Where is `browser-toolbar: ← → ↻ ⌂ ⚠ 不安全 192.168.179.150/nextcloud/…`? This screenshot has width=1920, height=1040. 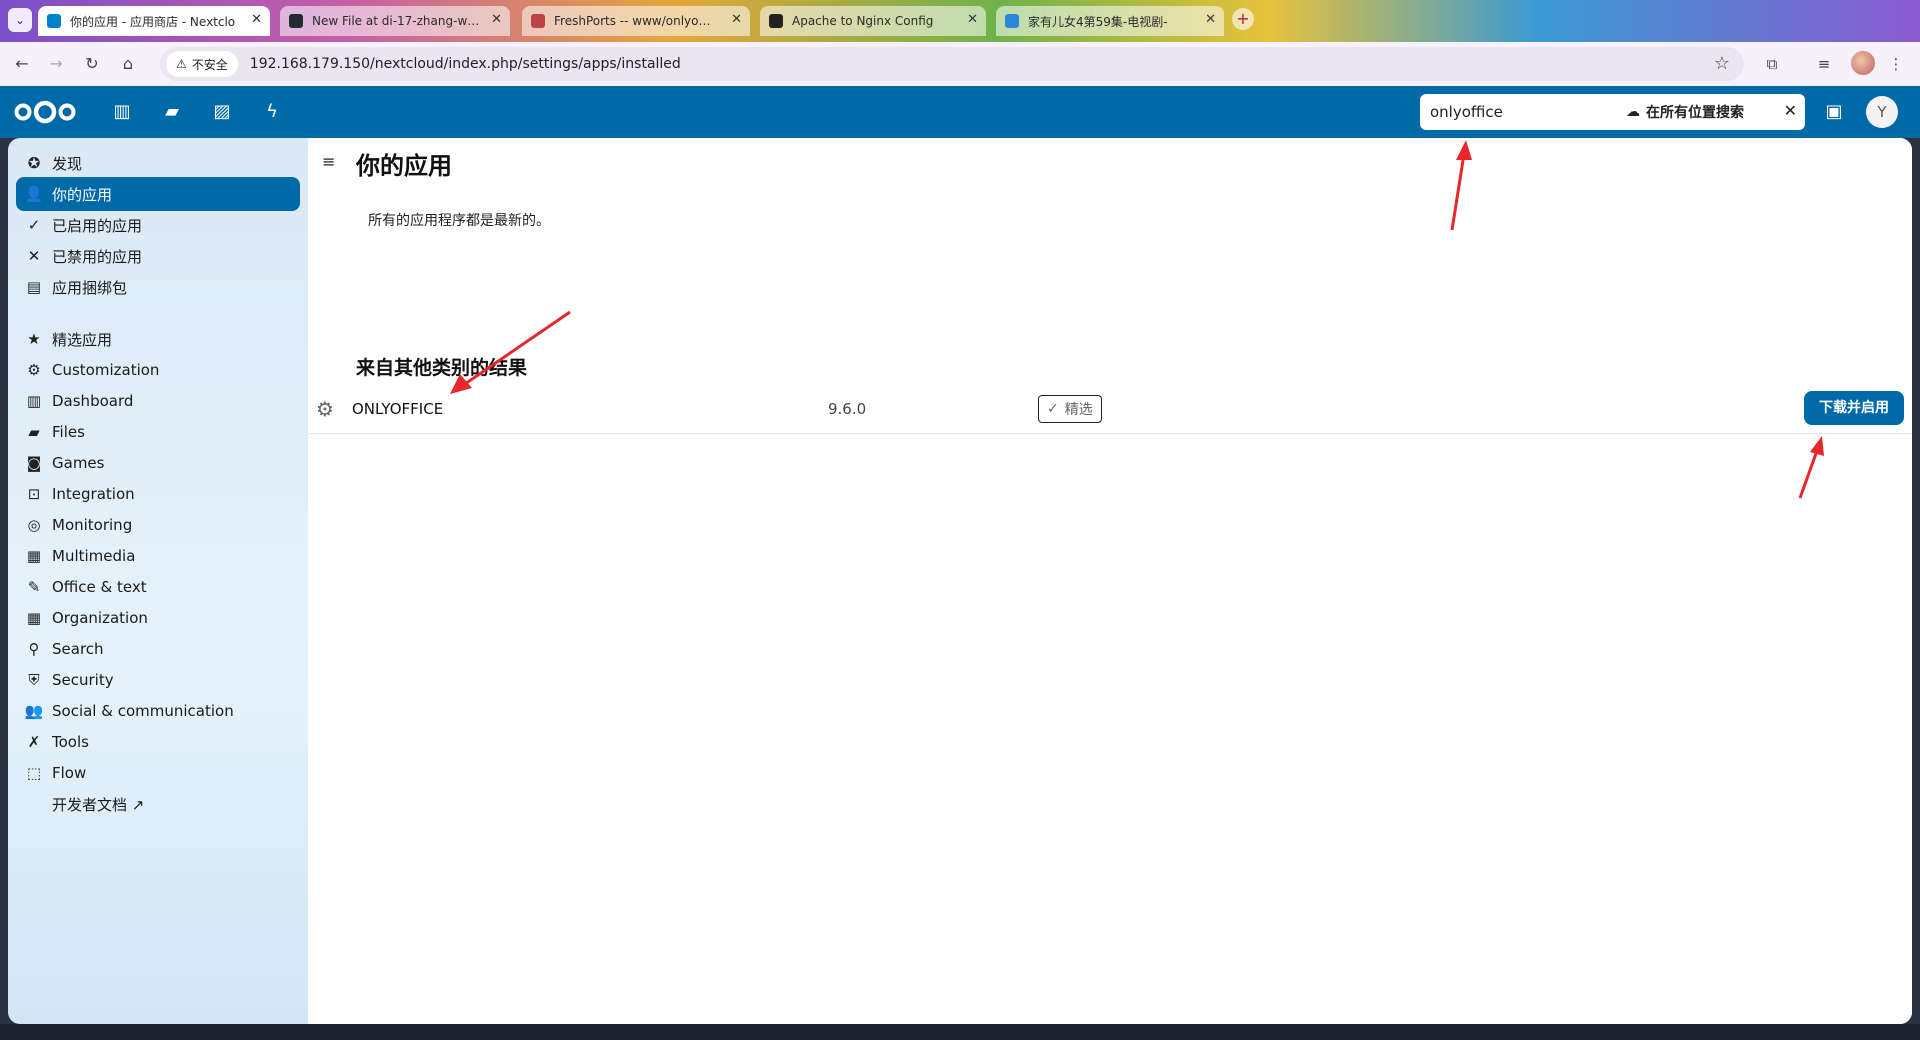 browser-toolbar: ← → ↻ ⌂ ⚠ 不安全 192.168.179.150/nextcloud/… is located at coordinates (960, 64).